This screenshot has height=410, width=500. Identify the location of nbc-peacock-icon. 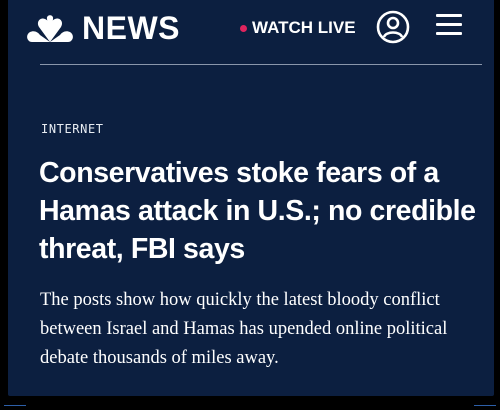
(50, 28).